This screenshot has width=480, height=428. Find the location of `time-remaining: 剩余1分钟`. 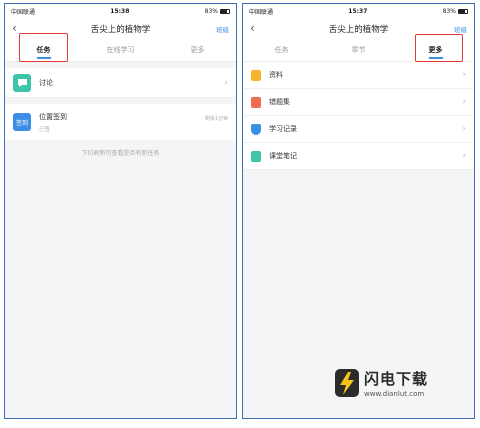

time-remaining: 剩余1分钟 is located at coordinates (216, 119).